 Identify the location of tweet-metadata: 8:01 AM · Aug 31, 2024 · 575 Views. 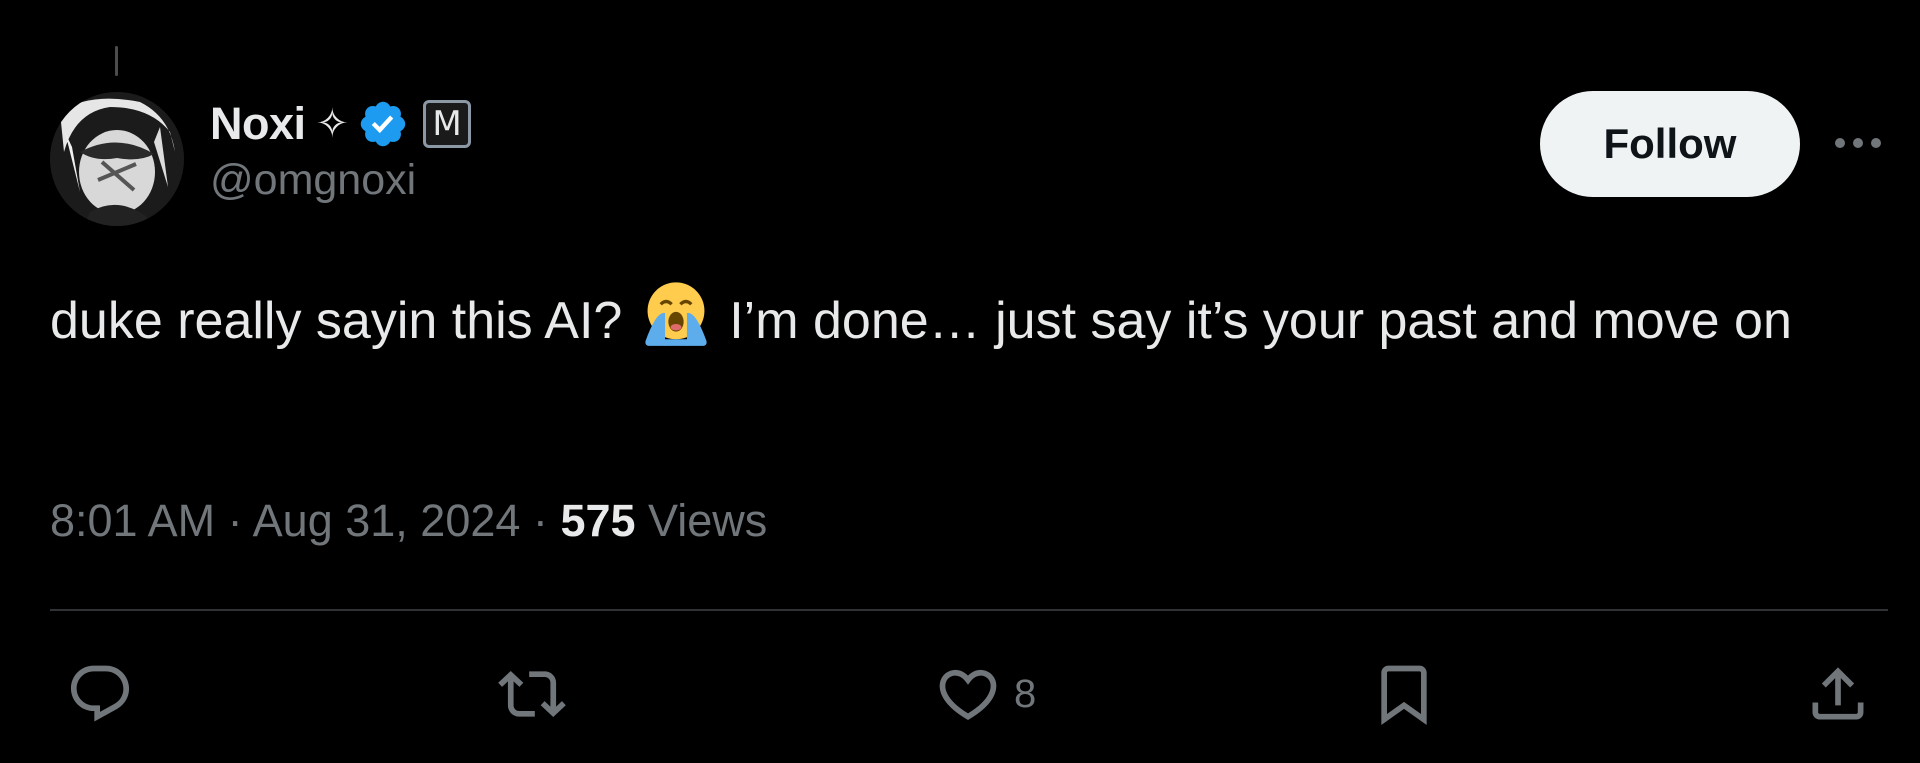
(408, 521).